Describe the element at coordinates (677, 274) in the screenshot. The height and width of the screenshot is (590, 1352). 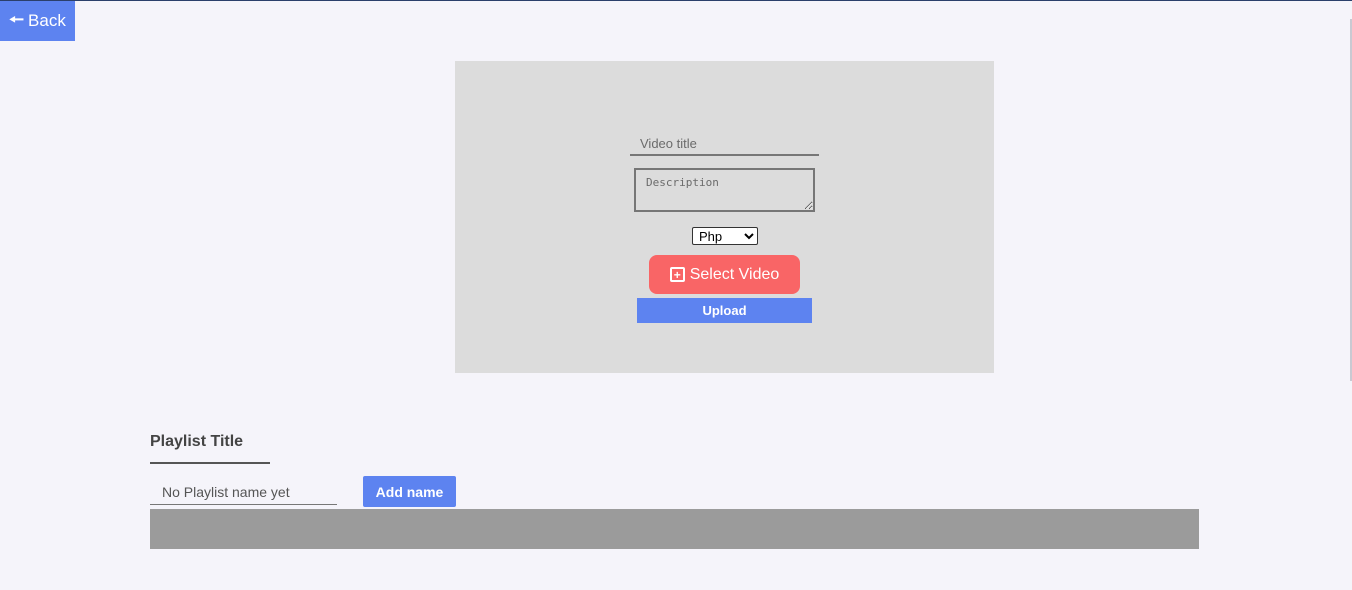
I see `plus-square-icon: +` at that location.